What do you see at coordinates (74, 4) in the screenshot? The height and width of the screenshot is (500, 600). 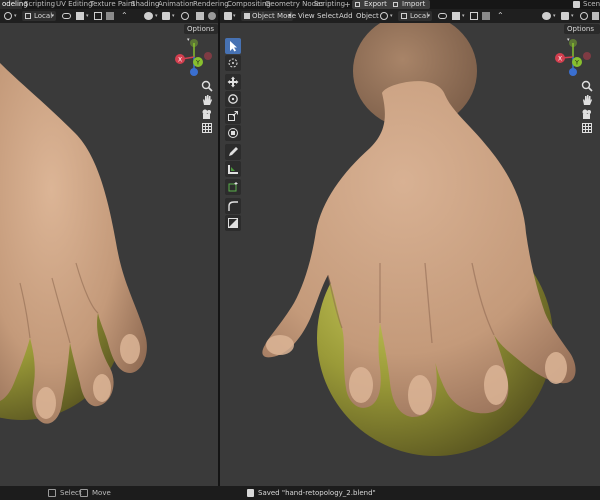 I see `tab-uv-editing: UV Editing` at bounding box center [74, 4].